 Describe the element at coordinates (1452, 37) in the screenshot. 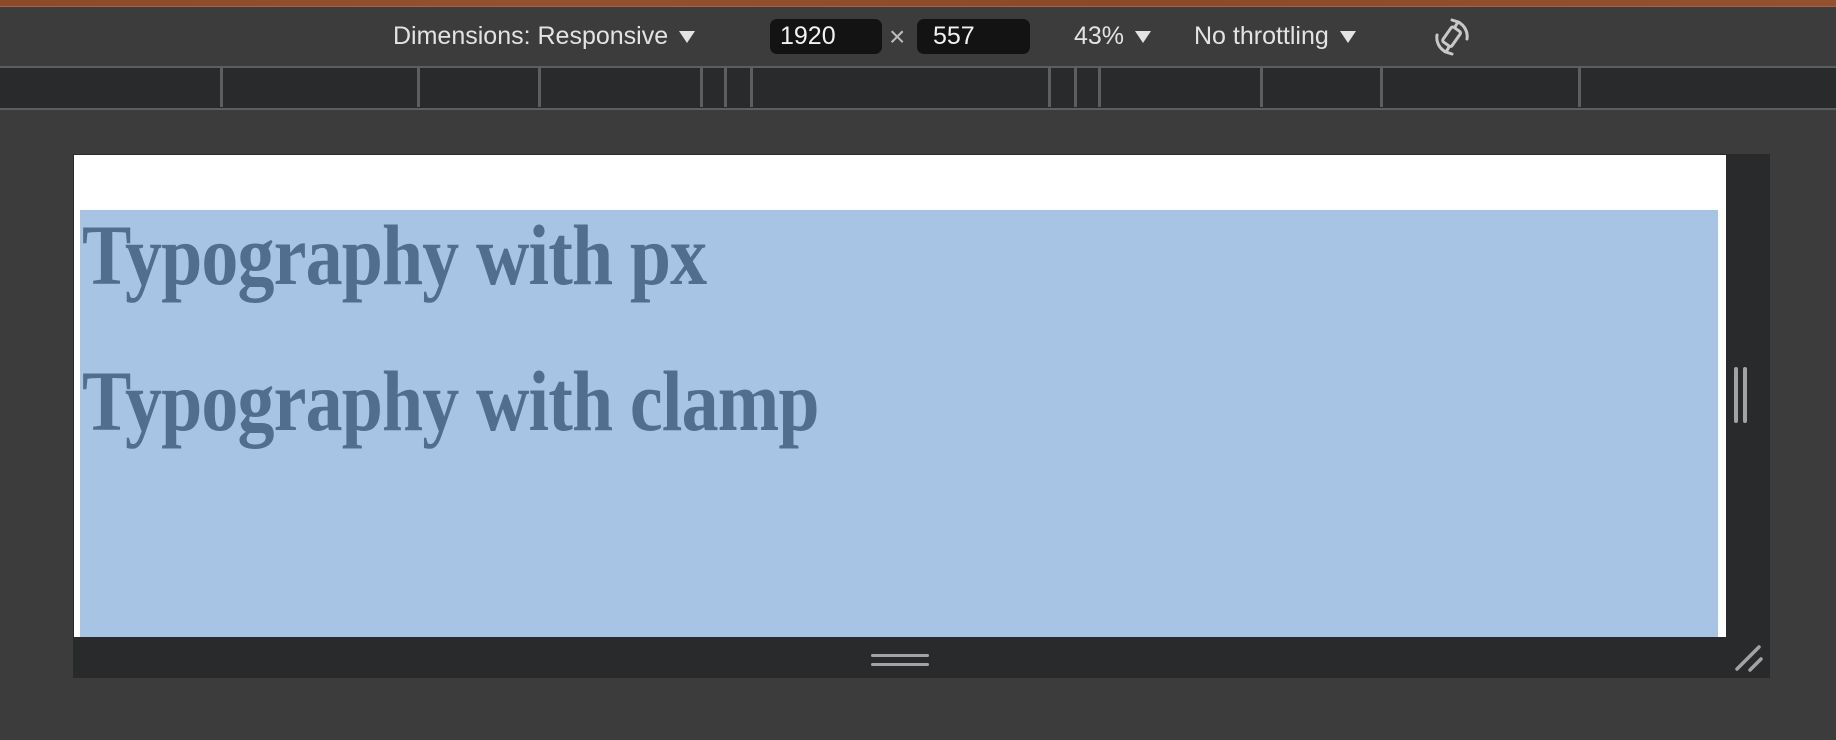

I see `rotate-icon` at that location.